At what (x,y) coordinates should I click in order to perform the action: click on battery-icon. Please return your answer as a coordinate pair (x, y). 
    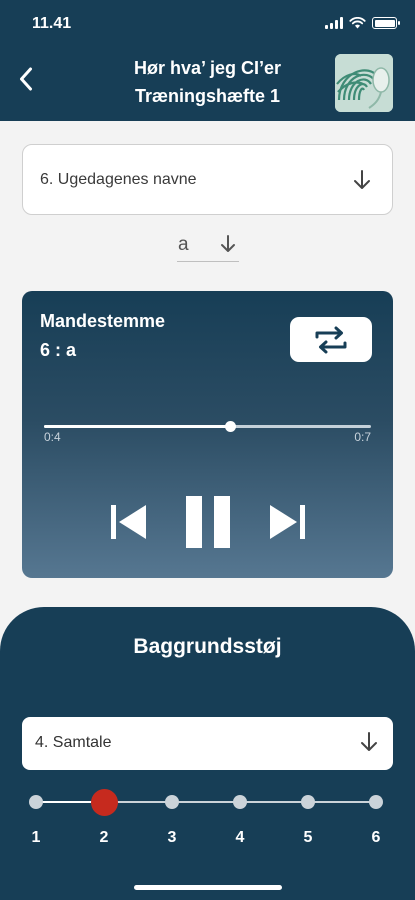
    Looking at the image, I should click on (386, 23).